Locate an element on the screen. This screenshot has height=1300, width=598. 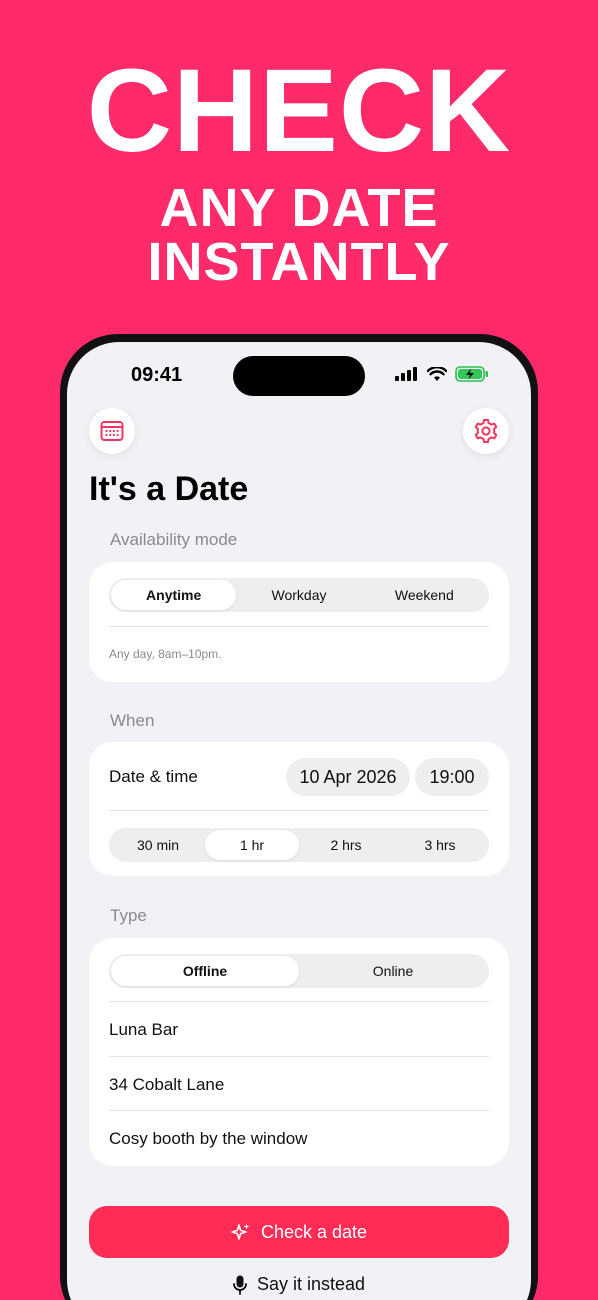
say-it-instead-button: Say it instead is located at coordinates (299, 1284).